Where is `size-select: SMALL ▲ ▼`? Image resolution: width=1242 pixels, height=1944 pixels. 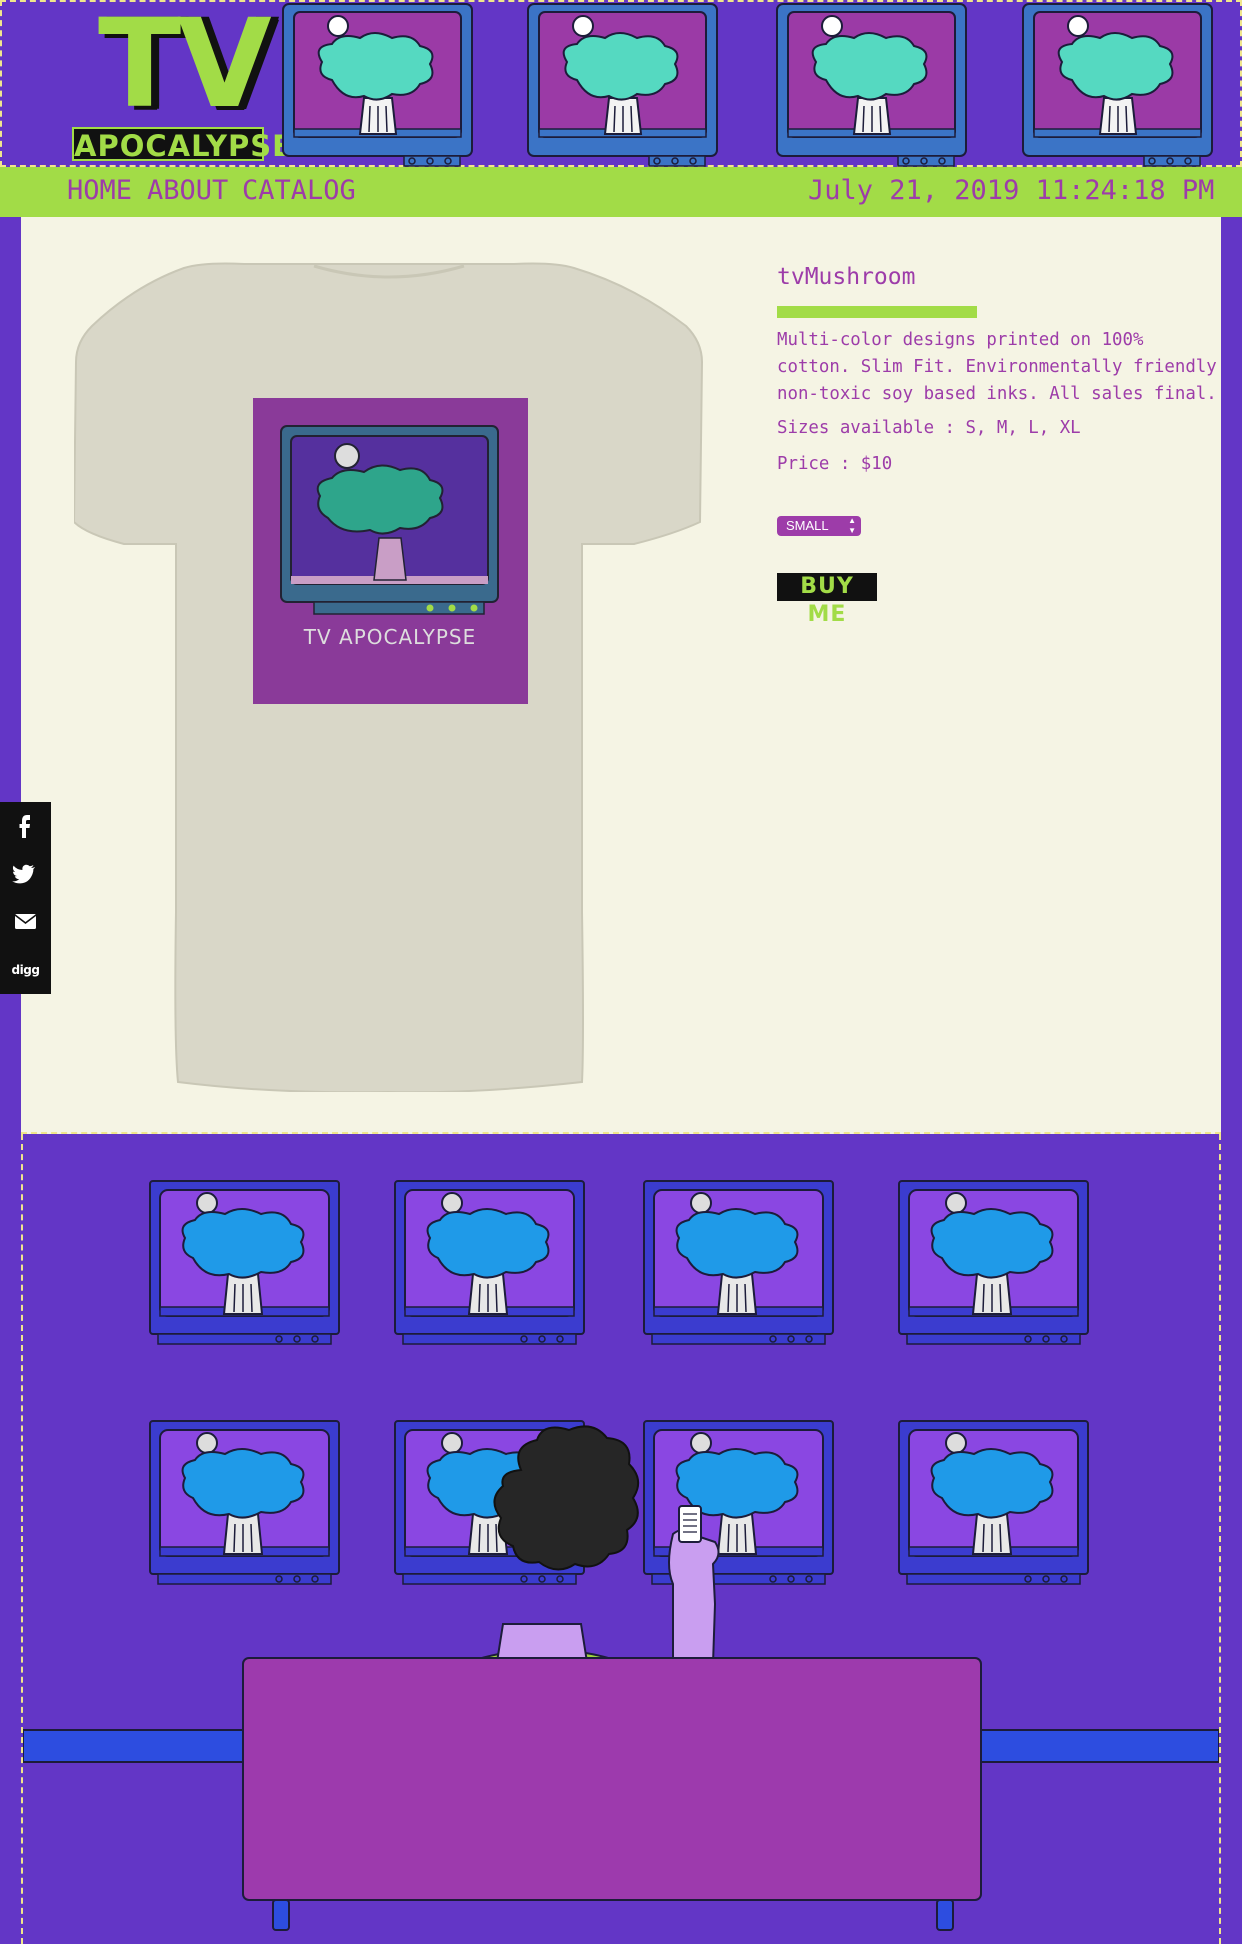
size-select: SMALL ▲ ▼ is located at coordinates (819, 526).